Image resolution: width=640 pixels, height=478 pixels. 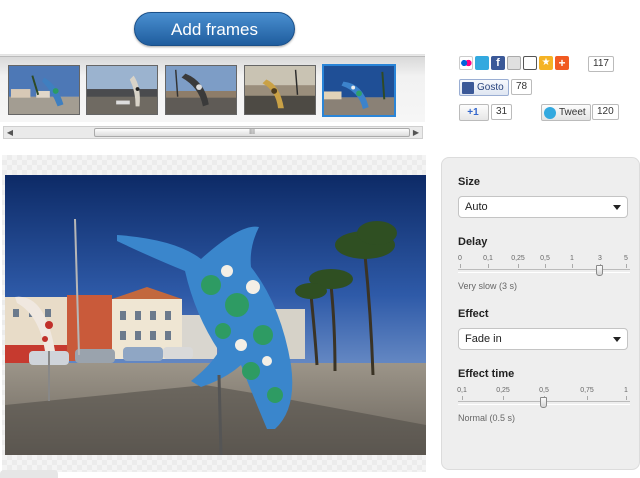 I want to click on facebook-icon: f, so click(x=498, y=63).